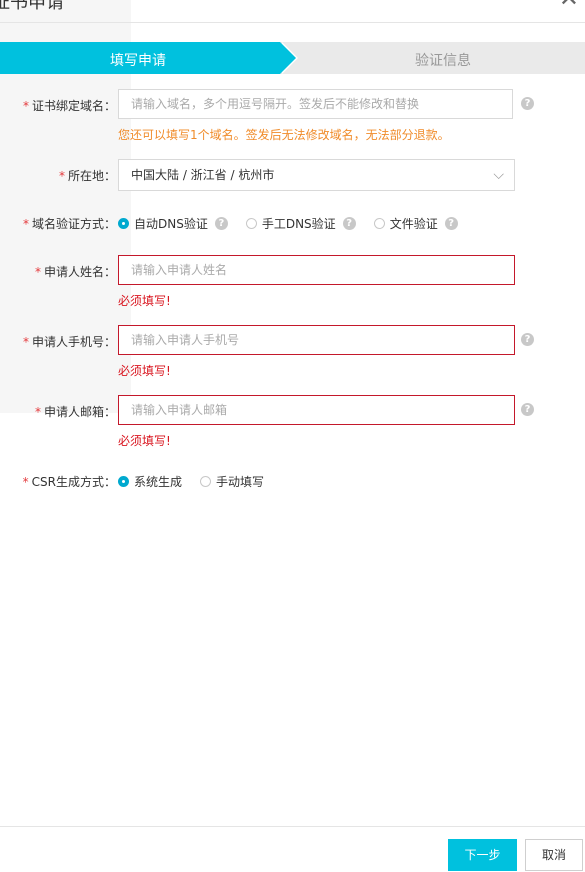  I want to click on radio-manual-input: 手动填写, so click(232, 481).